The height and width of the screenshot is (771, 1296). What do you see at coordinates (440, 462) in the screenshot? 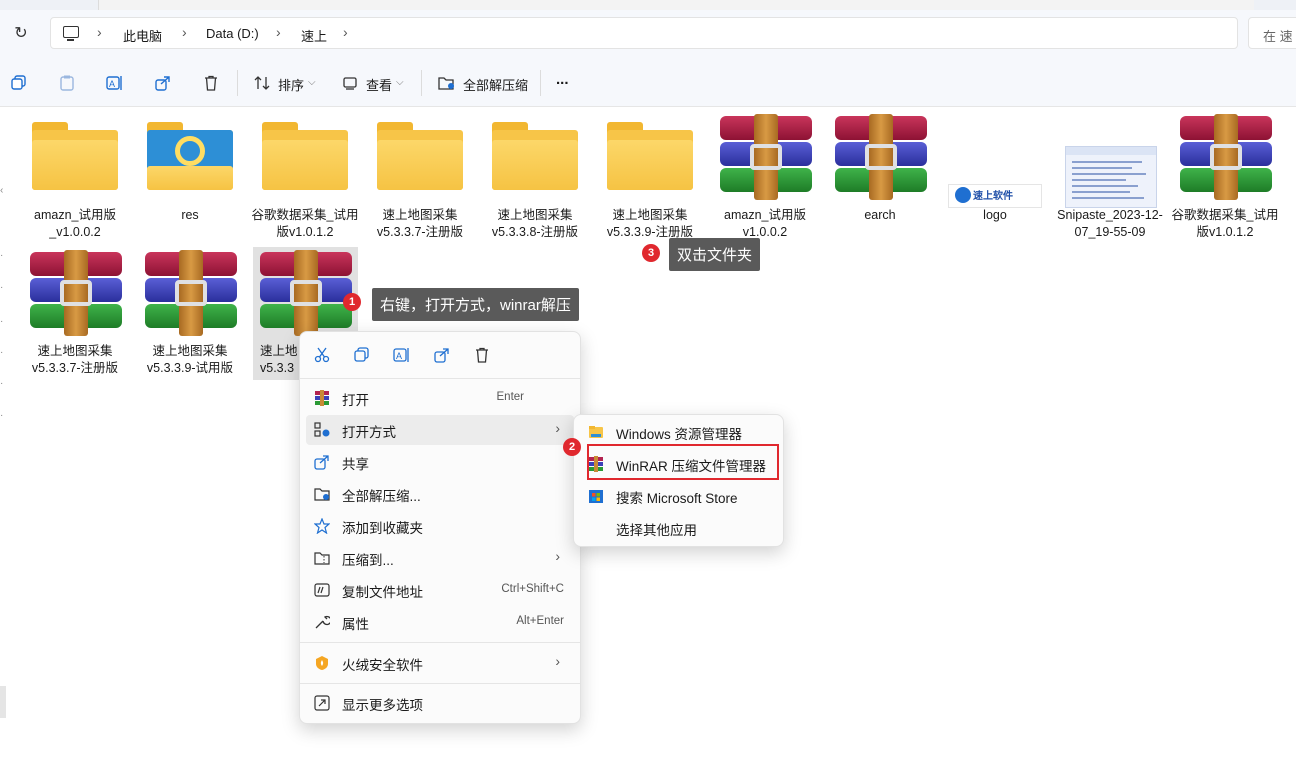
I see `menu-item-share: 共享` at bounding box center [440, 462].